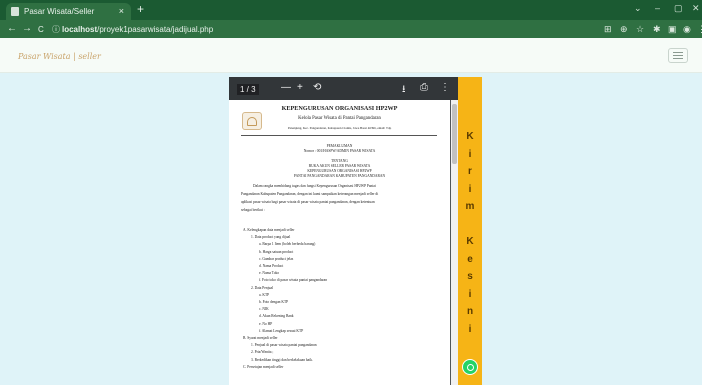  Describe the element at coordinates (271, 237) in the screenshot. I see `list-item: 1. Data product yang dijual` at that location.